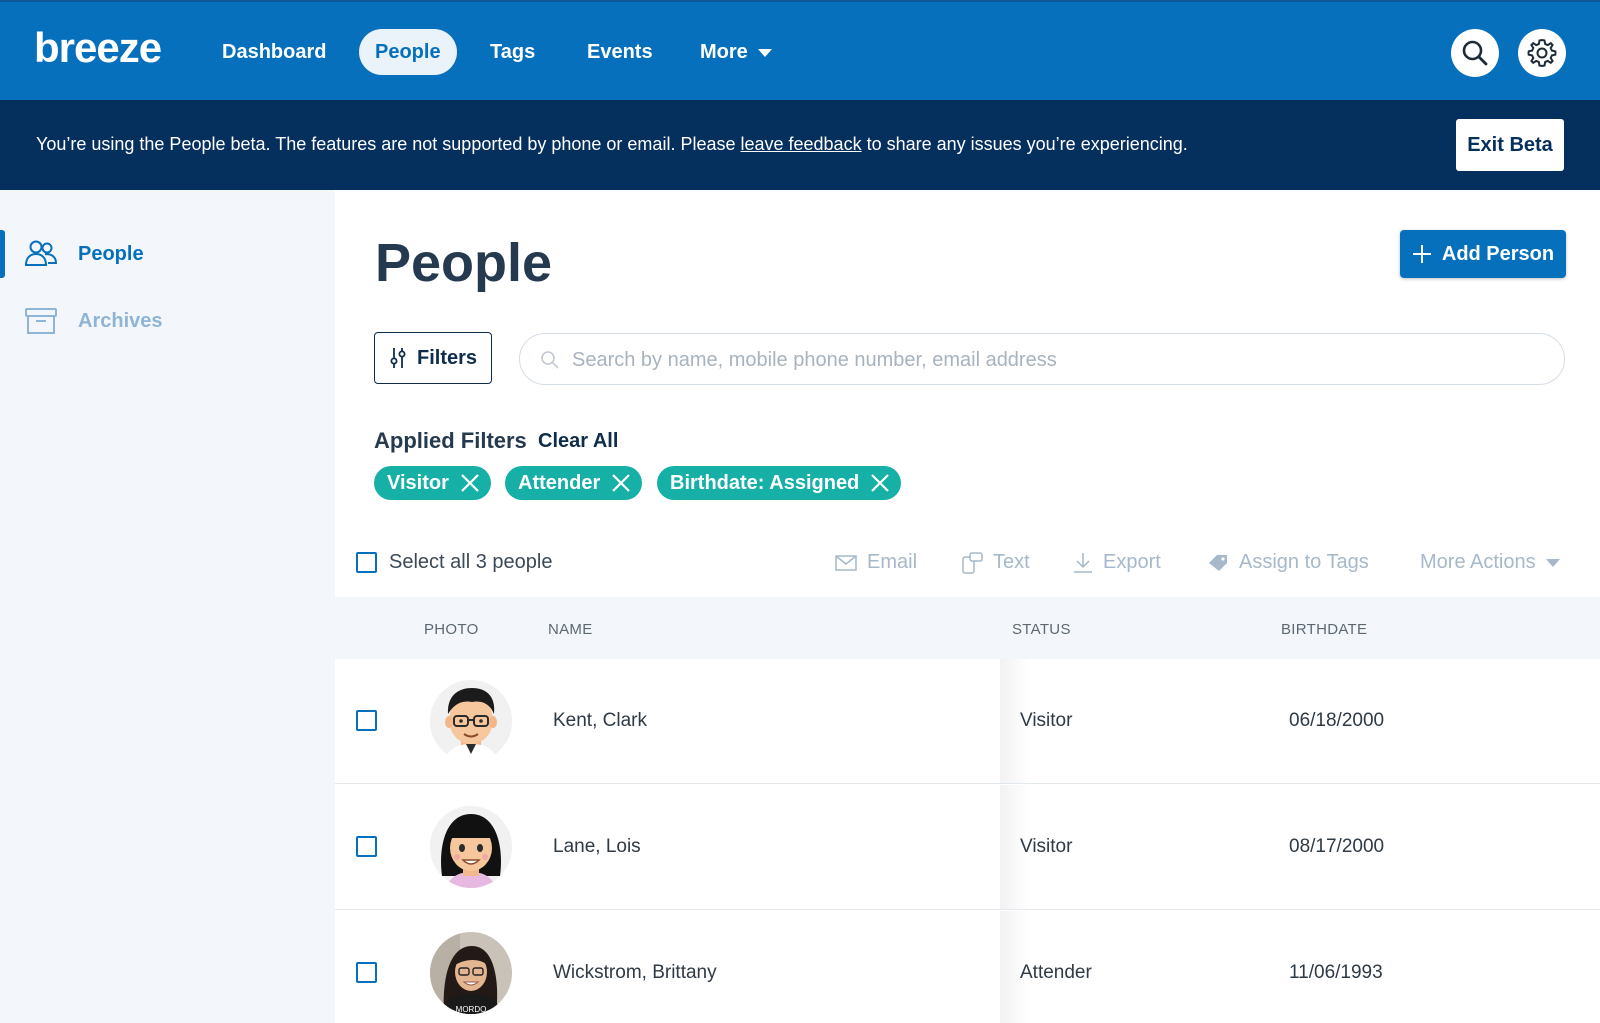 The image size is (1600, 1023). Describe the element at coordinates (967, 847) in the screenshot. I see `table-row: Lane, Lois Visitor 08/17/2000` at that location.